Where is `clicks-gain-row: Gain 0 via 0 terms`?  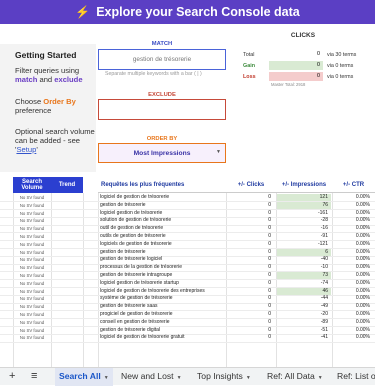 clicks-gain-row: Gain 0 via 0 terms is located at coordinates (298, 65).